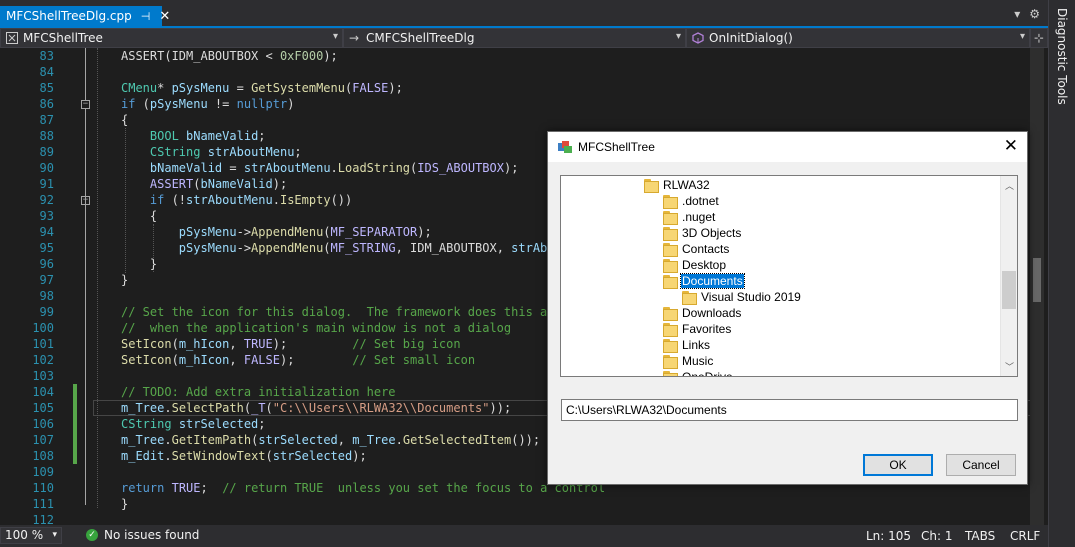  Describe the element at coordinates (146, 16) in the screenshot. I see `pin-icon: ⊣` at that location.